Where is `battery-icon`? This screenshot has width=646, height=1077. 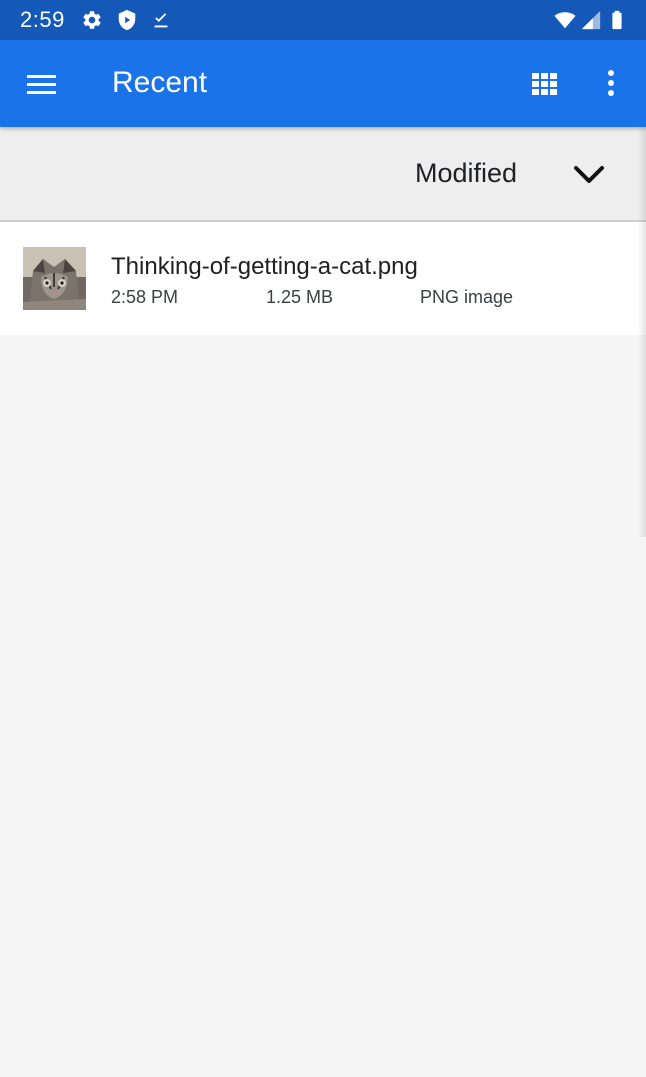
battery-icon is located at coordinates (617, 20).